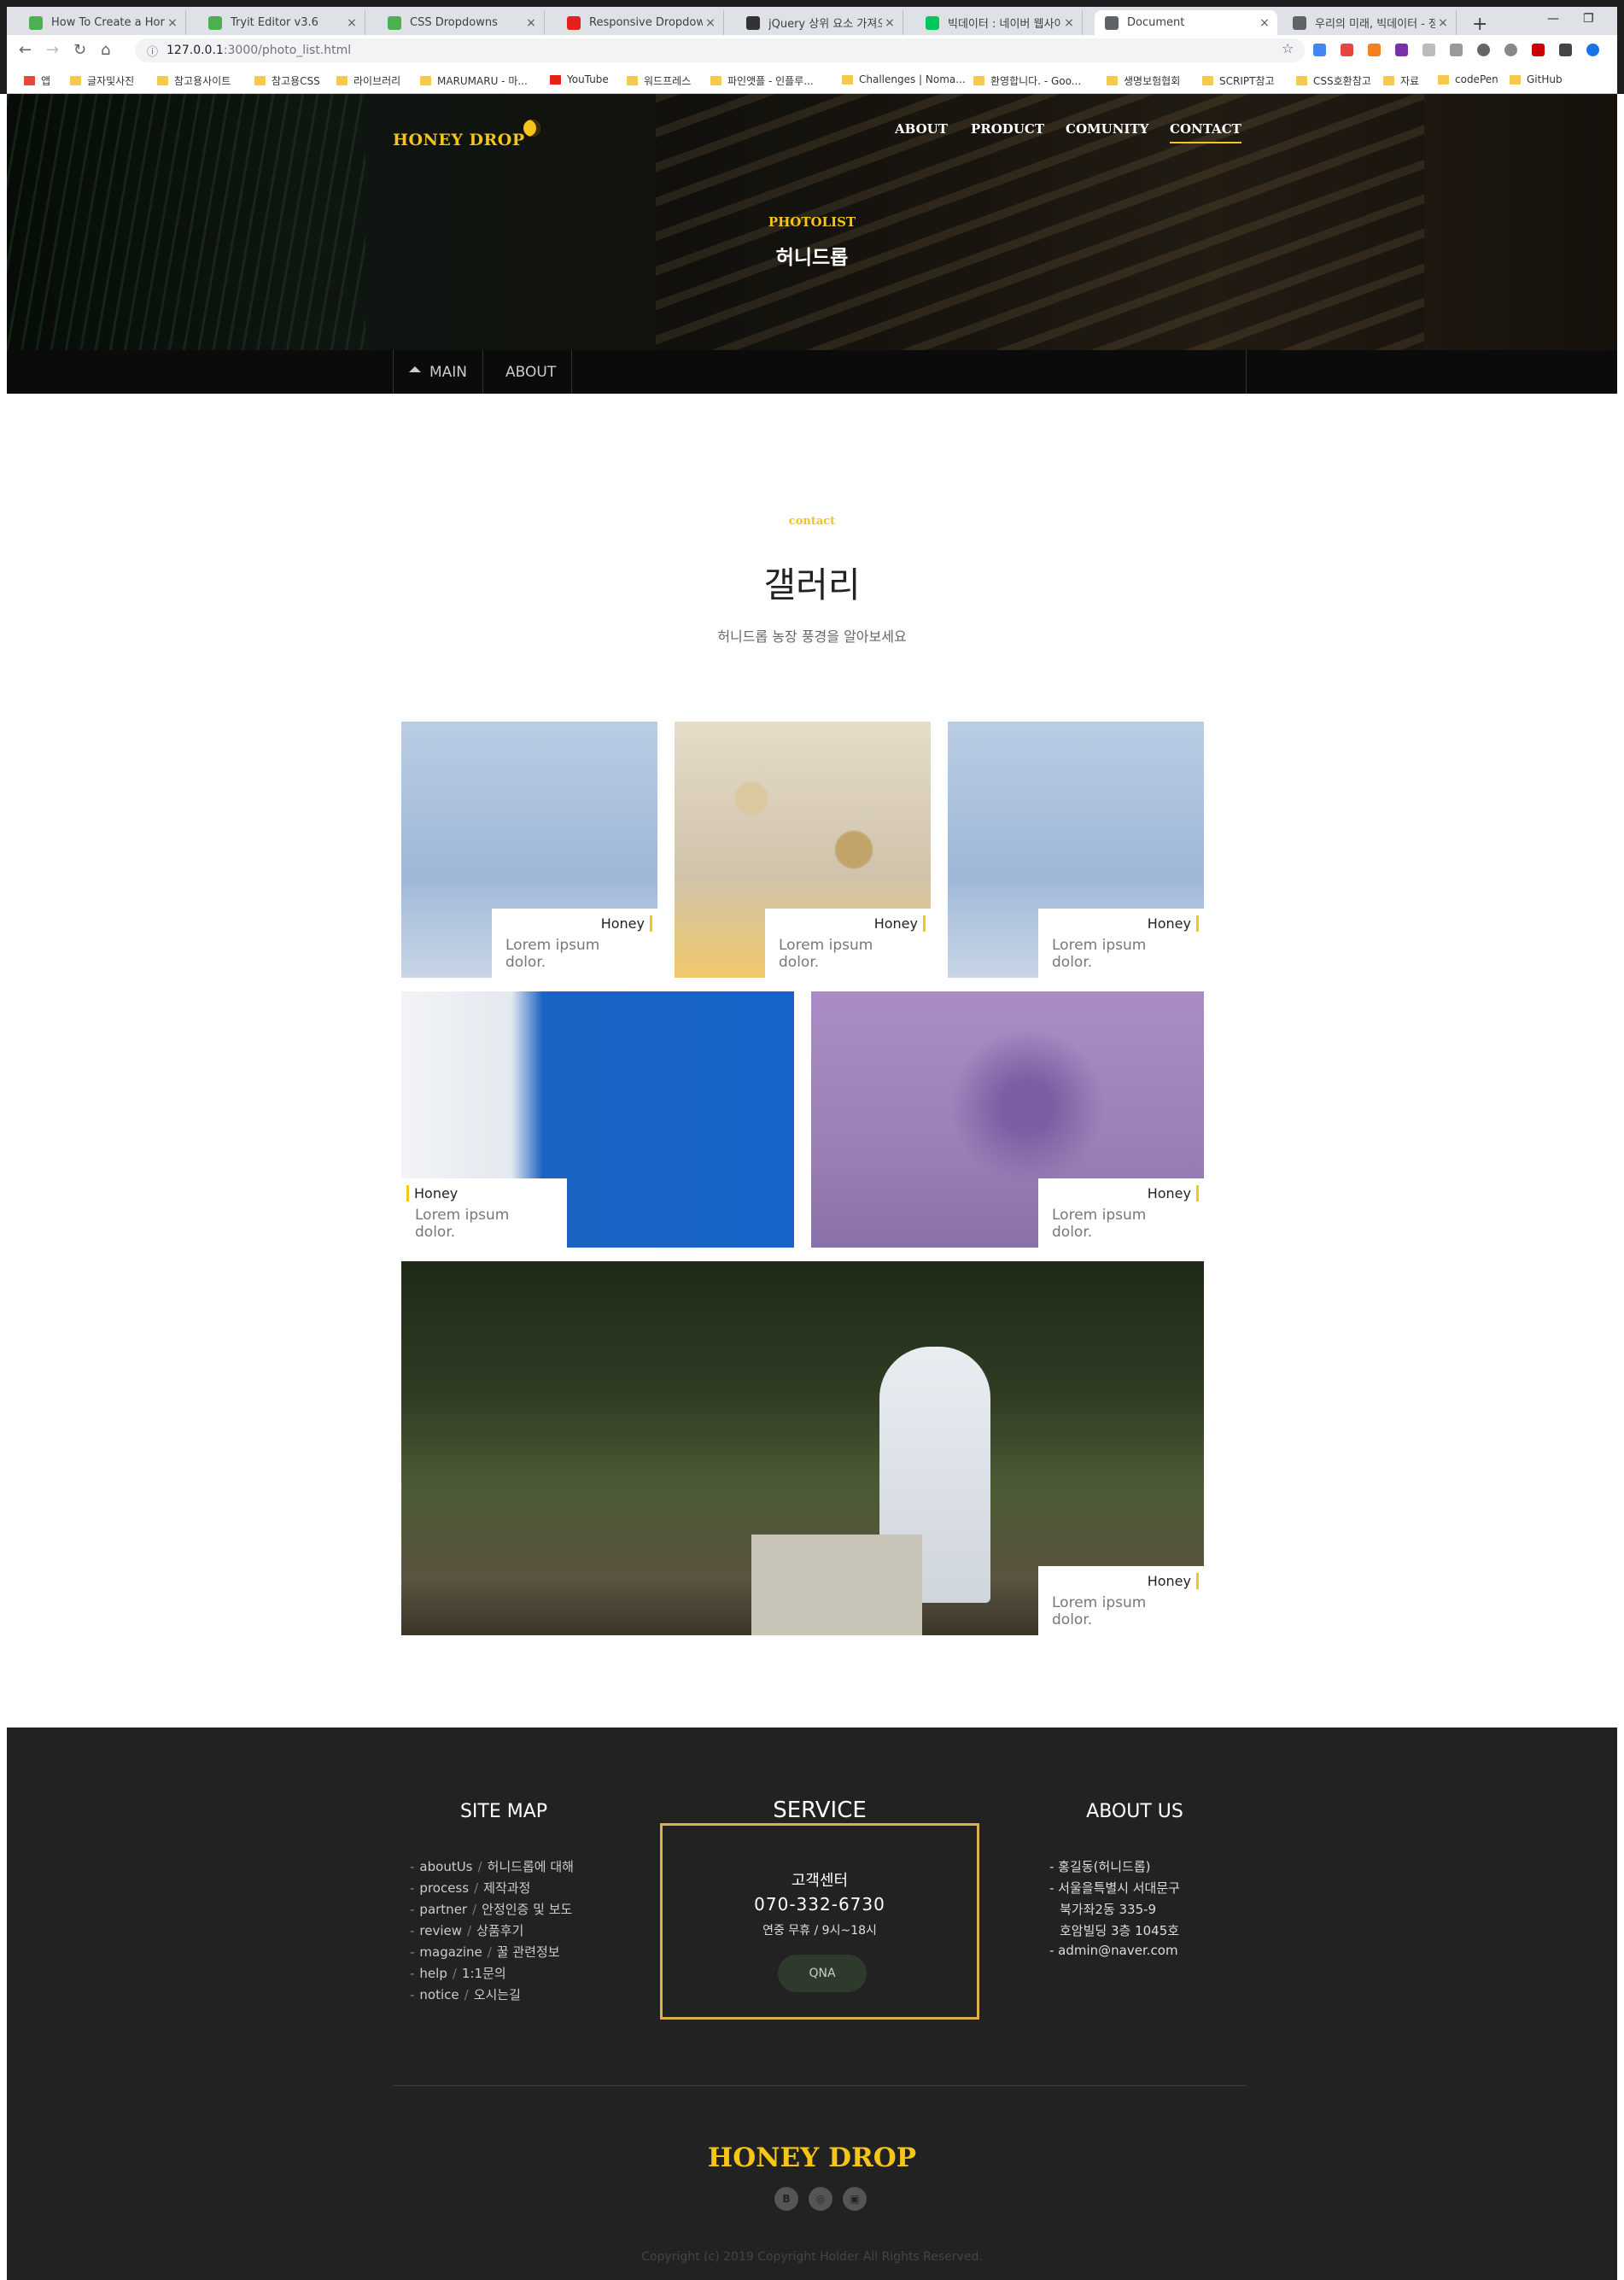  Describe the element at coordinates (29, 80) in the screenshot. I see `apps-grid-icon` at that location.